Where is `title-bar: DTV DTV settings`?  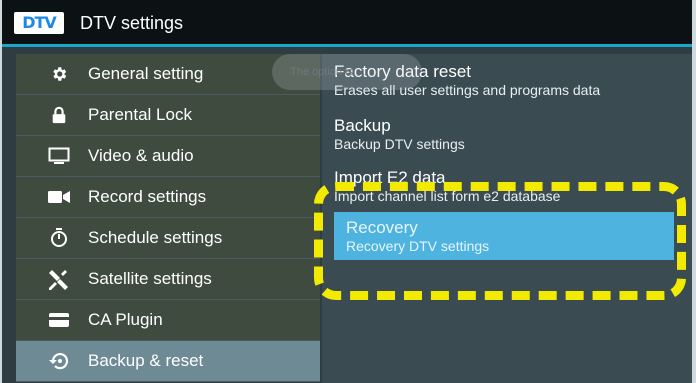 title-bar: DTV DTV settings is located at coordinates (347, 23).